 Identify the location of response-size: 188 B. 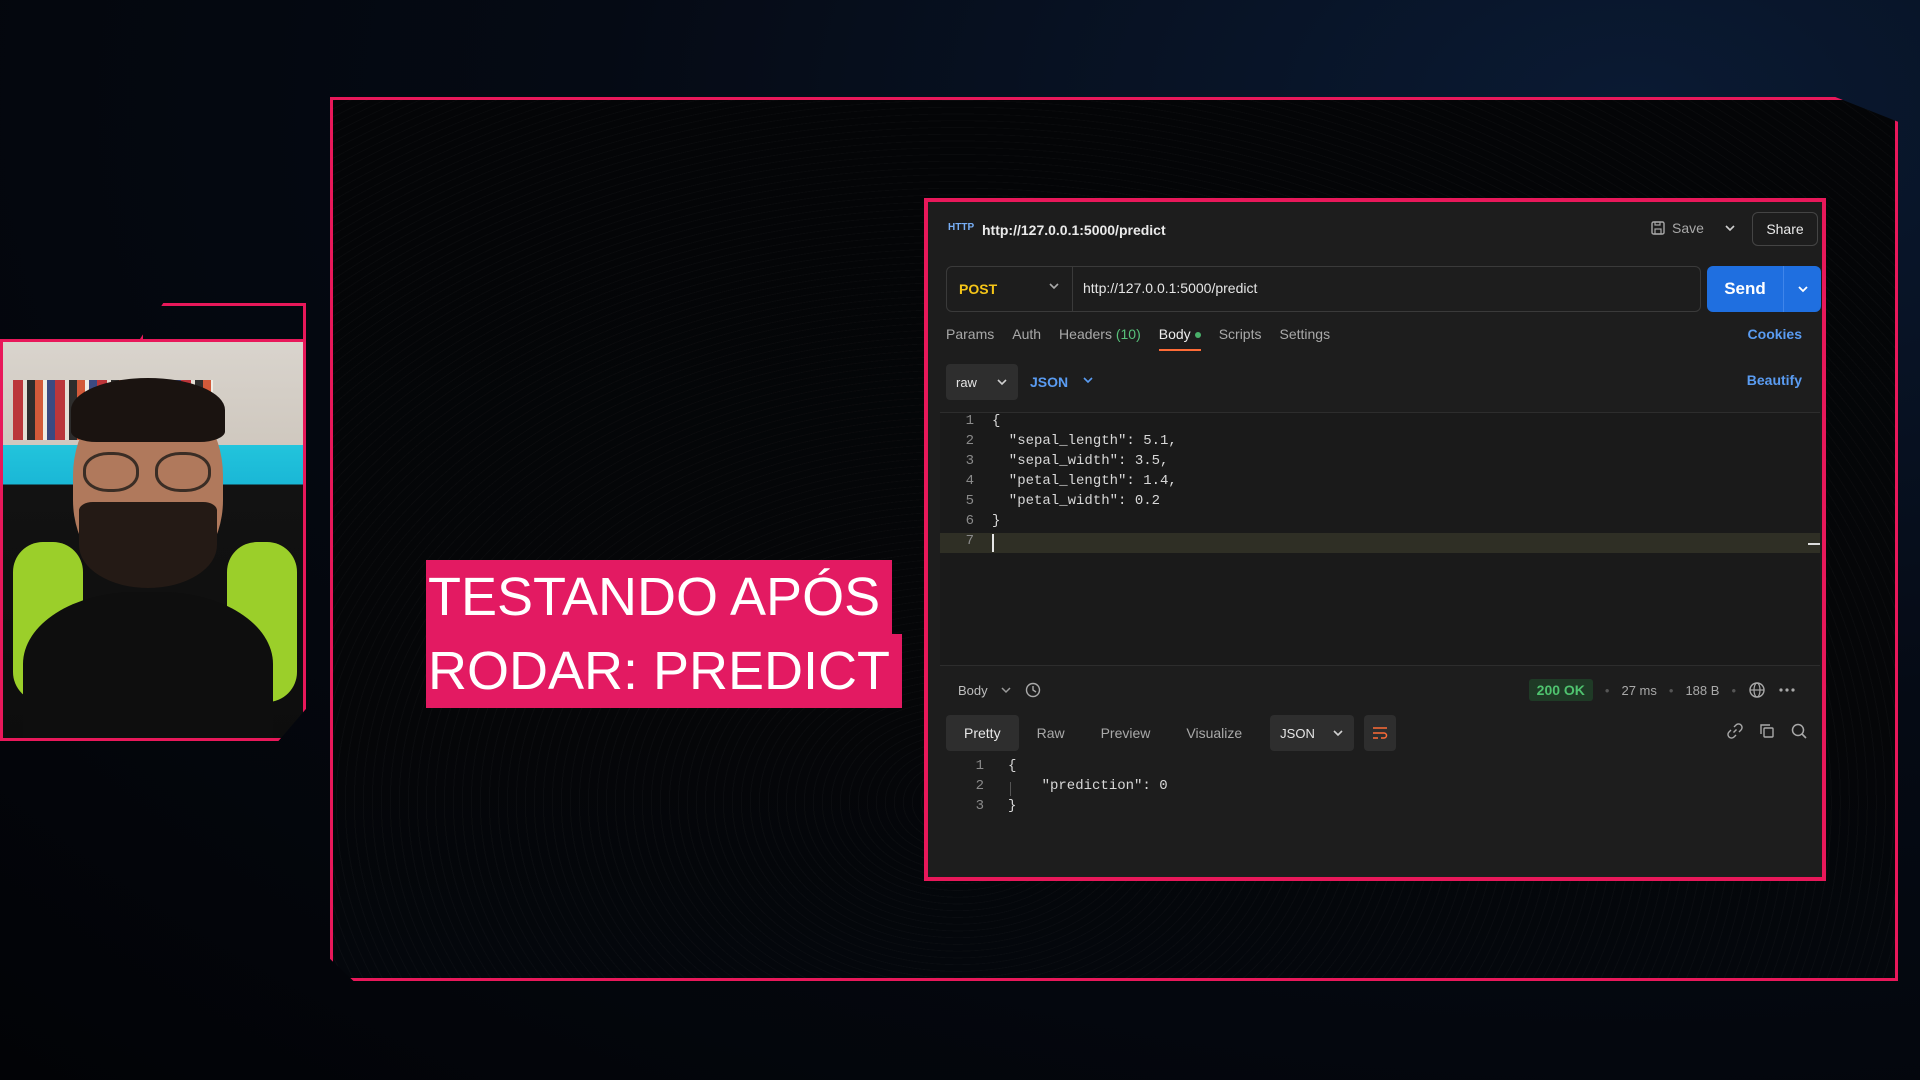
(1702, 690).